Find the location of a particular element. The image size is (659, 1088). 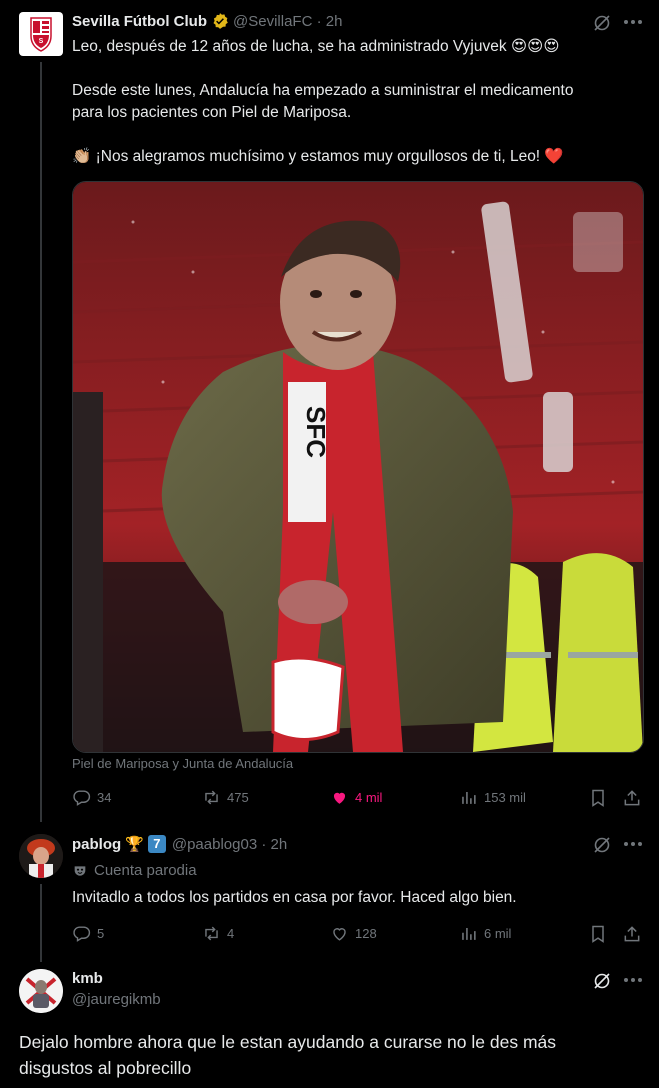

parody-mask-icon is located at coordinates (80, 870).